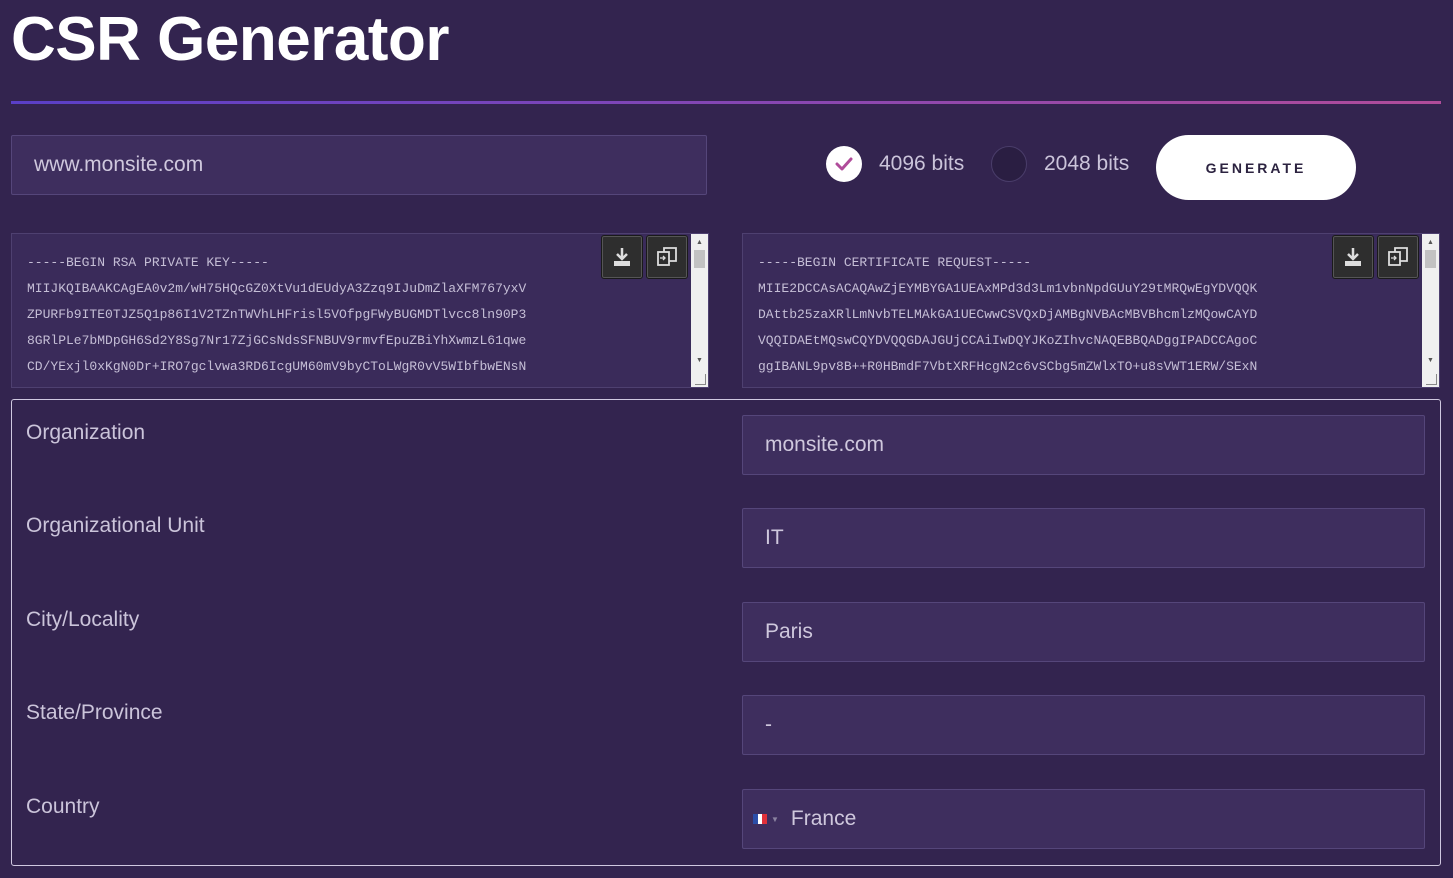  Describe the element at coordinates (726, 102) in the screenshot. I see `title-divider` at that location.